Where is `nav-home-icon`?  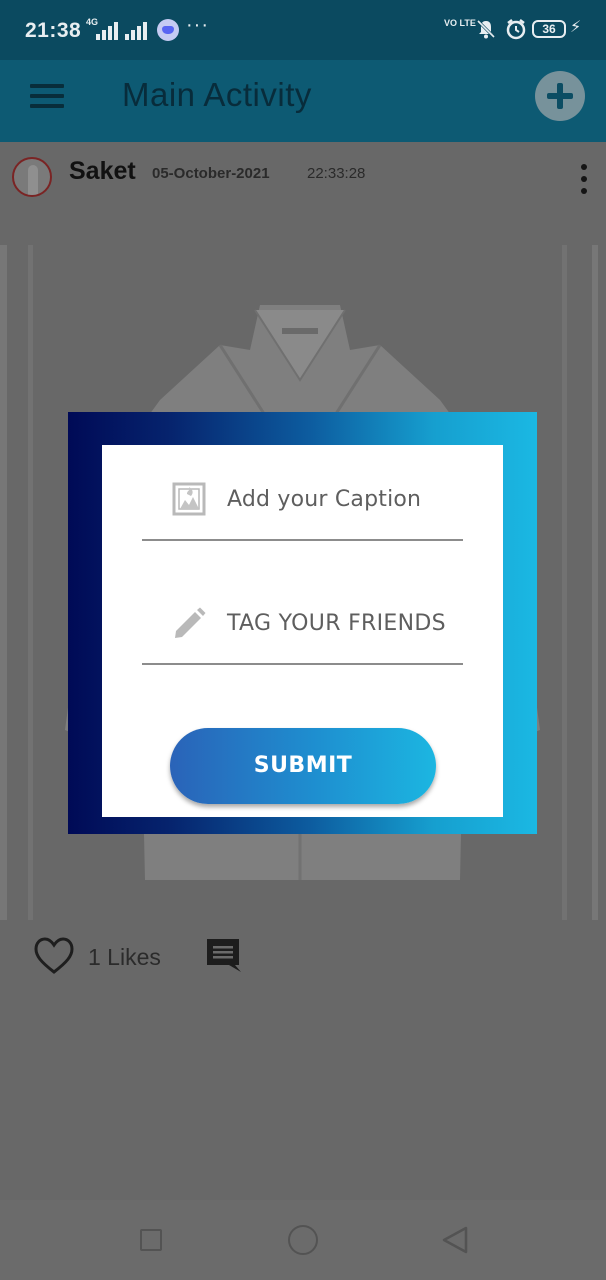
nav-home-icon is located at coordinates (303, 1240).